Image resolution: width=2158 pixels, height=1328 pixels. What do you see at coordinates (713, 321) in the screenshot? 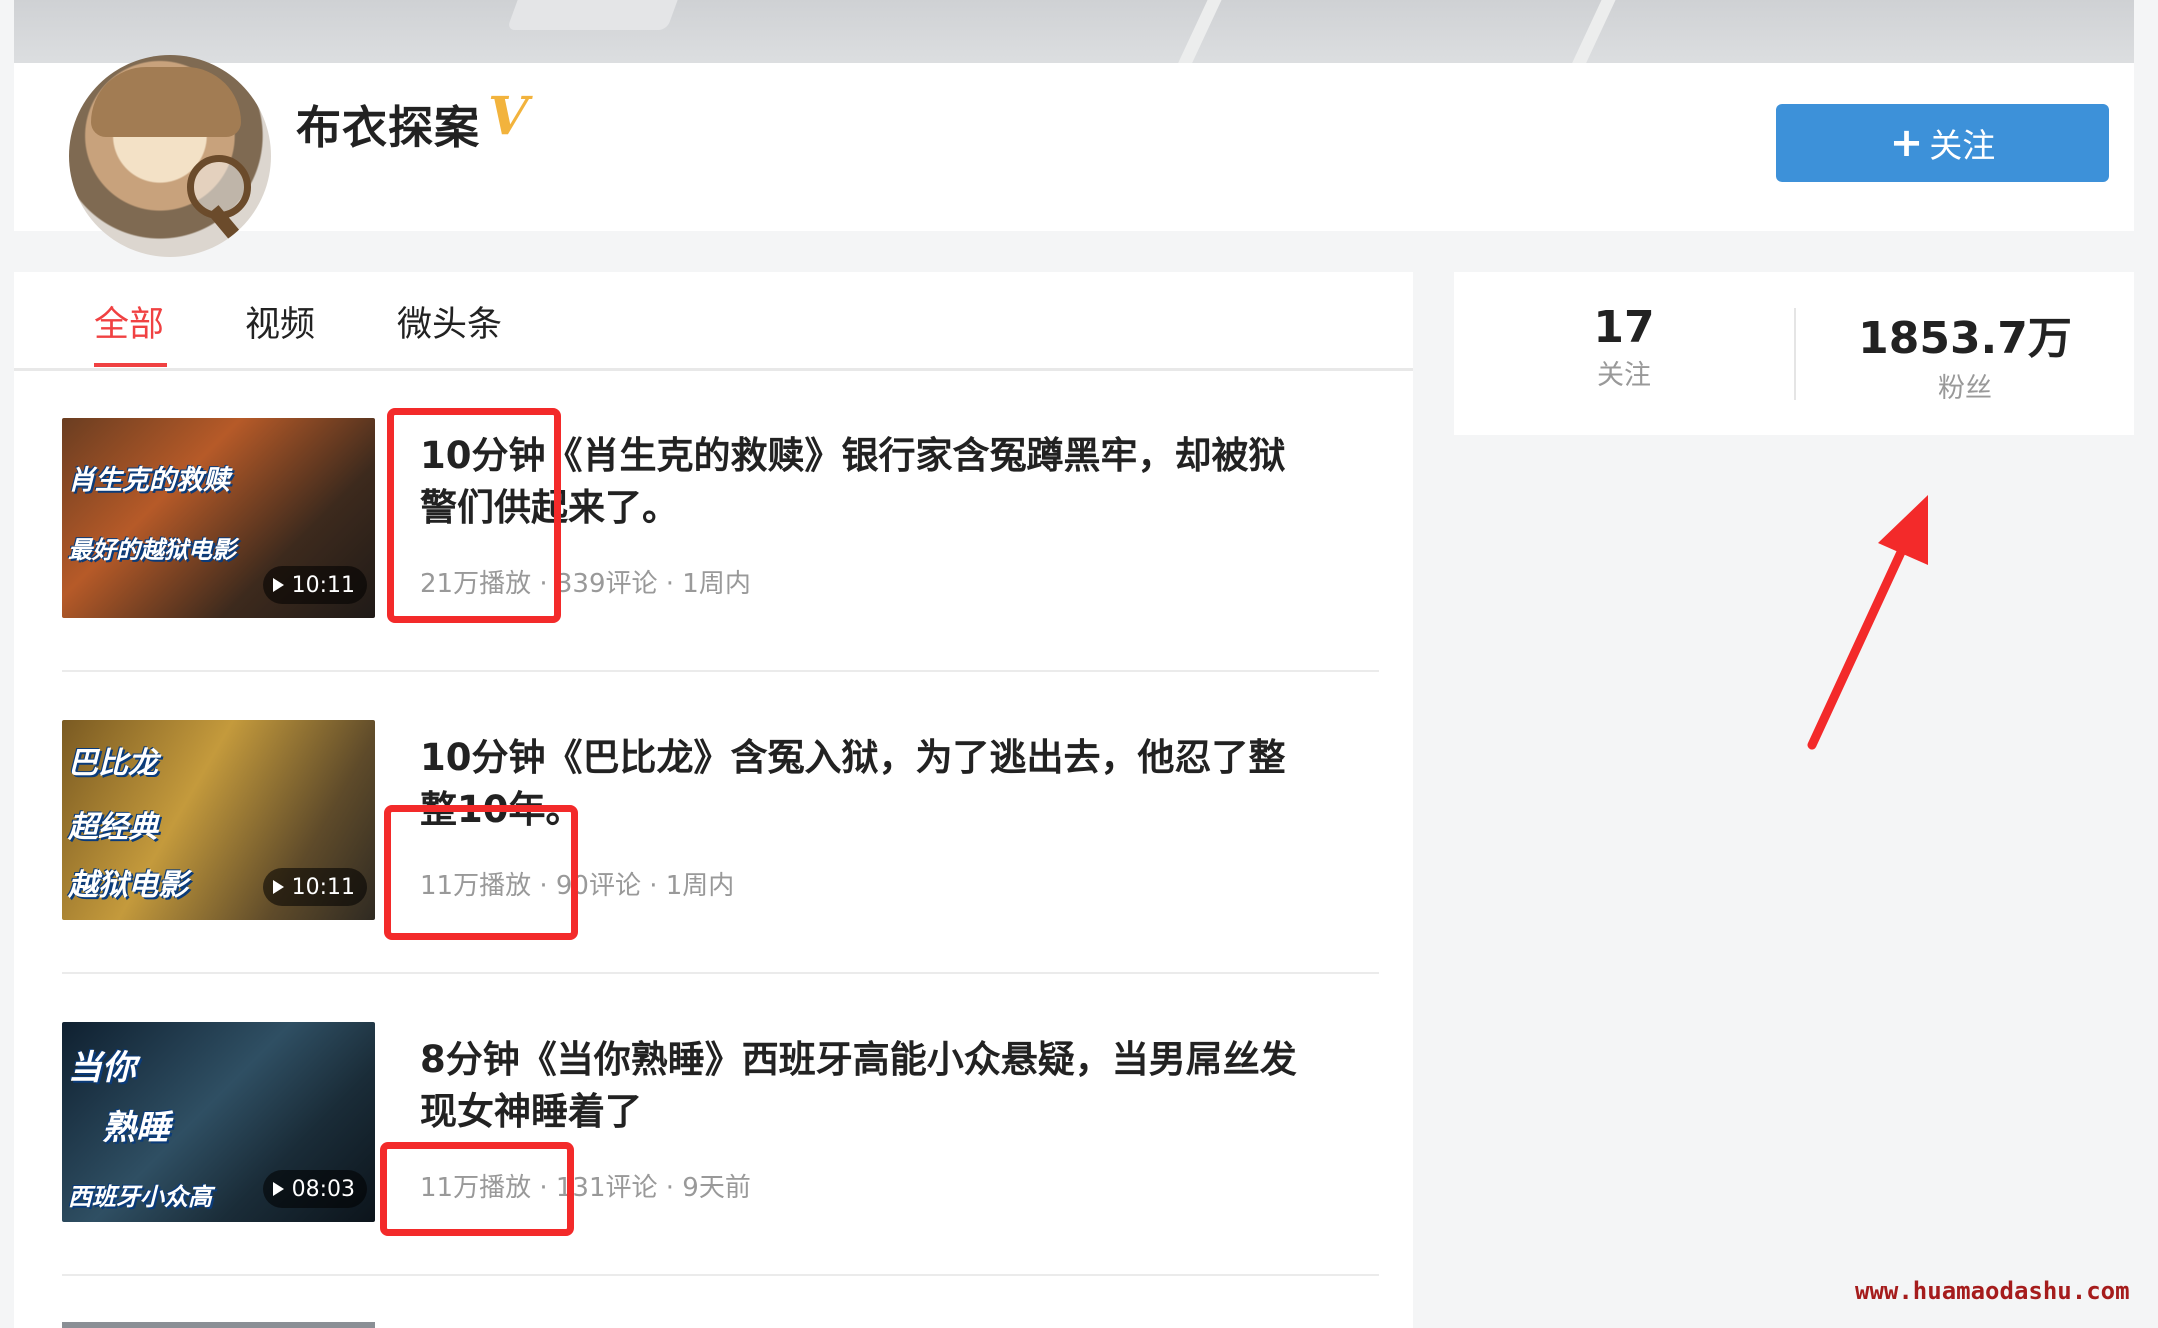
I see `tab-bar: 全部 视频 微头条` at bounding box center [713, 321].